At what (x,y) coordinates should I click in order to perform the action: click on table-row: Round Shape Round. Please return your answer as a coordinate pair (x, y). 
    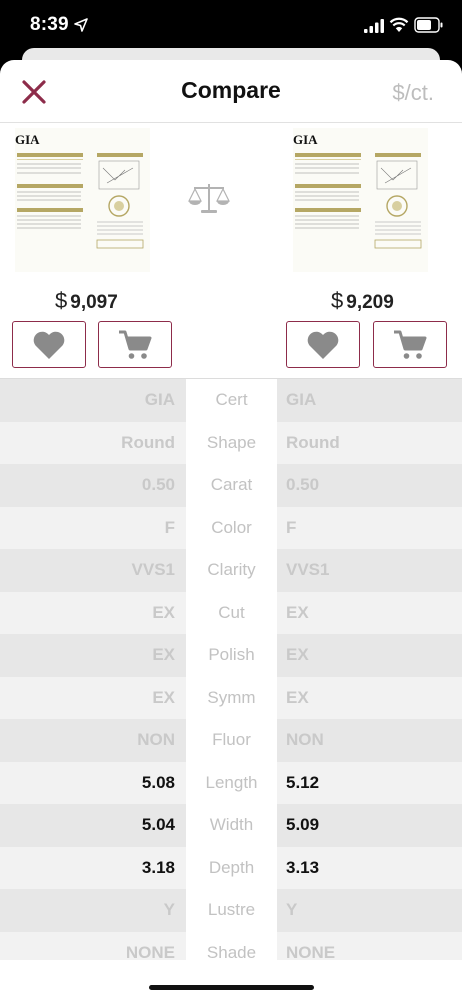
    Looking at the image, I should click on (231, 442).